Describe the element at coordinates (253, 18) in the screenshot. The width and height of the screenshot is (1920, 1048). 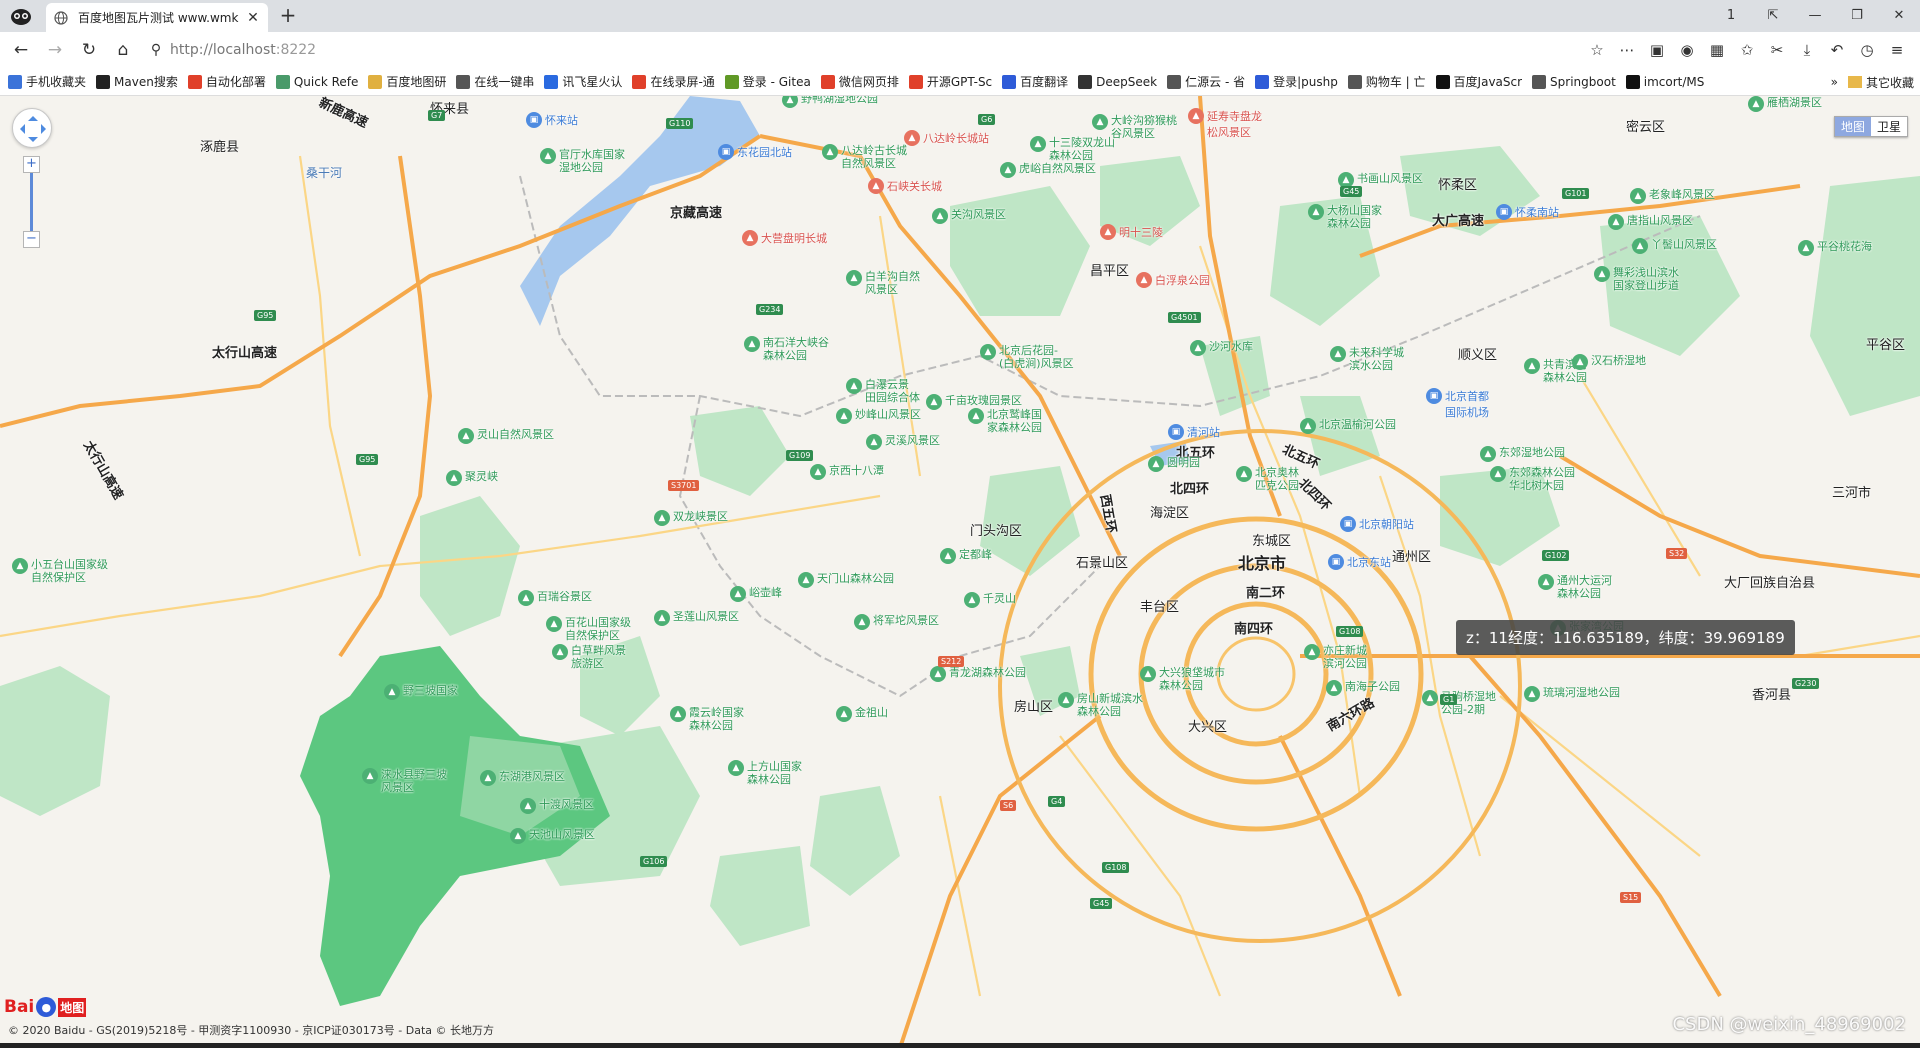
I see `tab-close-icon: ✕` at that location.